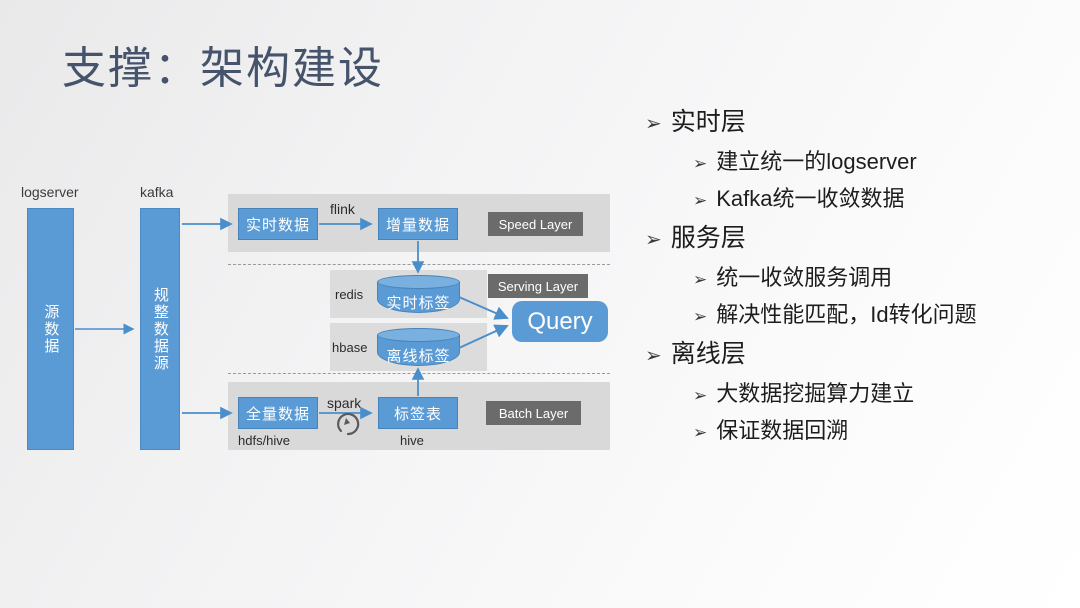  Describe the element at coordinates (816, 162) in the screenshot. I see `bullet-item-label: 建立统一的logserver` at that location.